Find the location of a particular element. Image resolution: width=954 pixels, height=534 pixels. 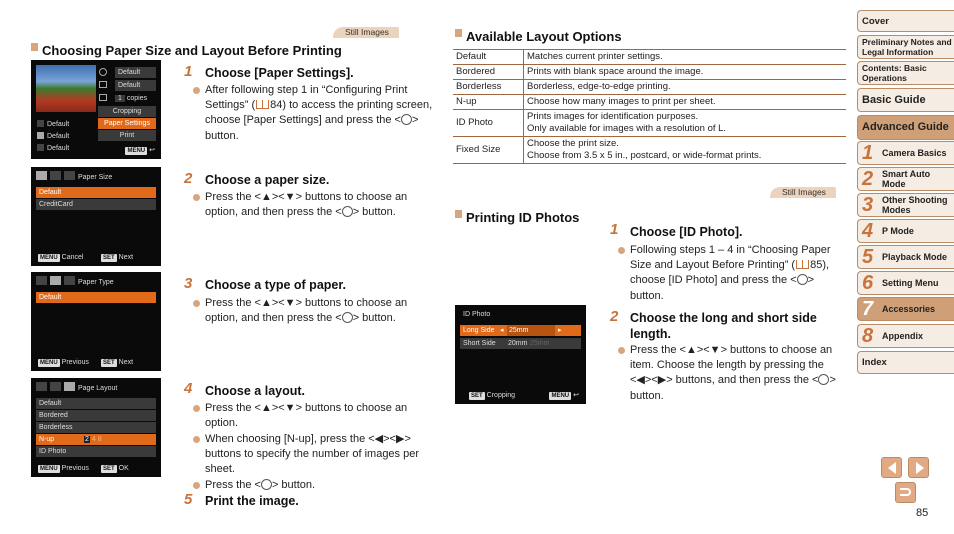

option-id-photo: ID Photo is located at coordinates (96, 451).